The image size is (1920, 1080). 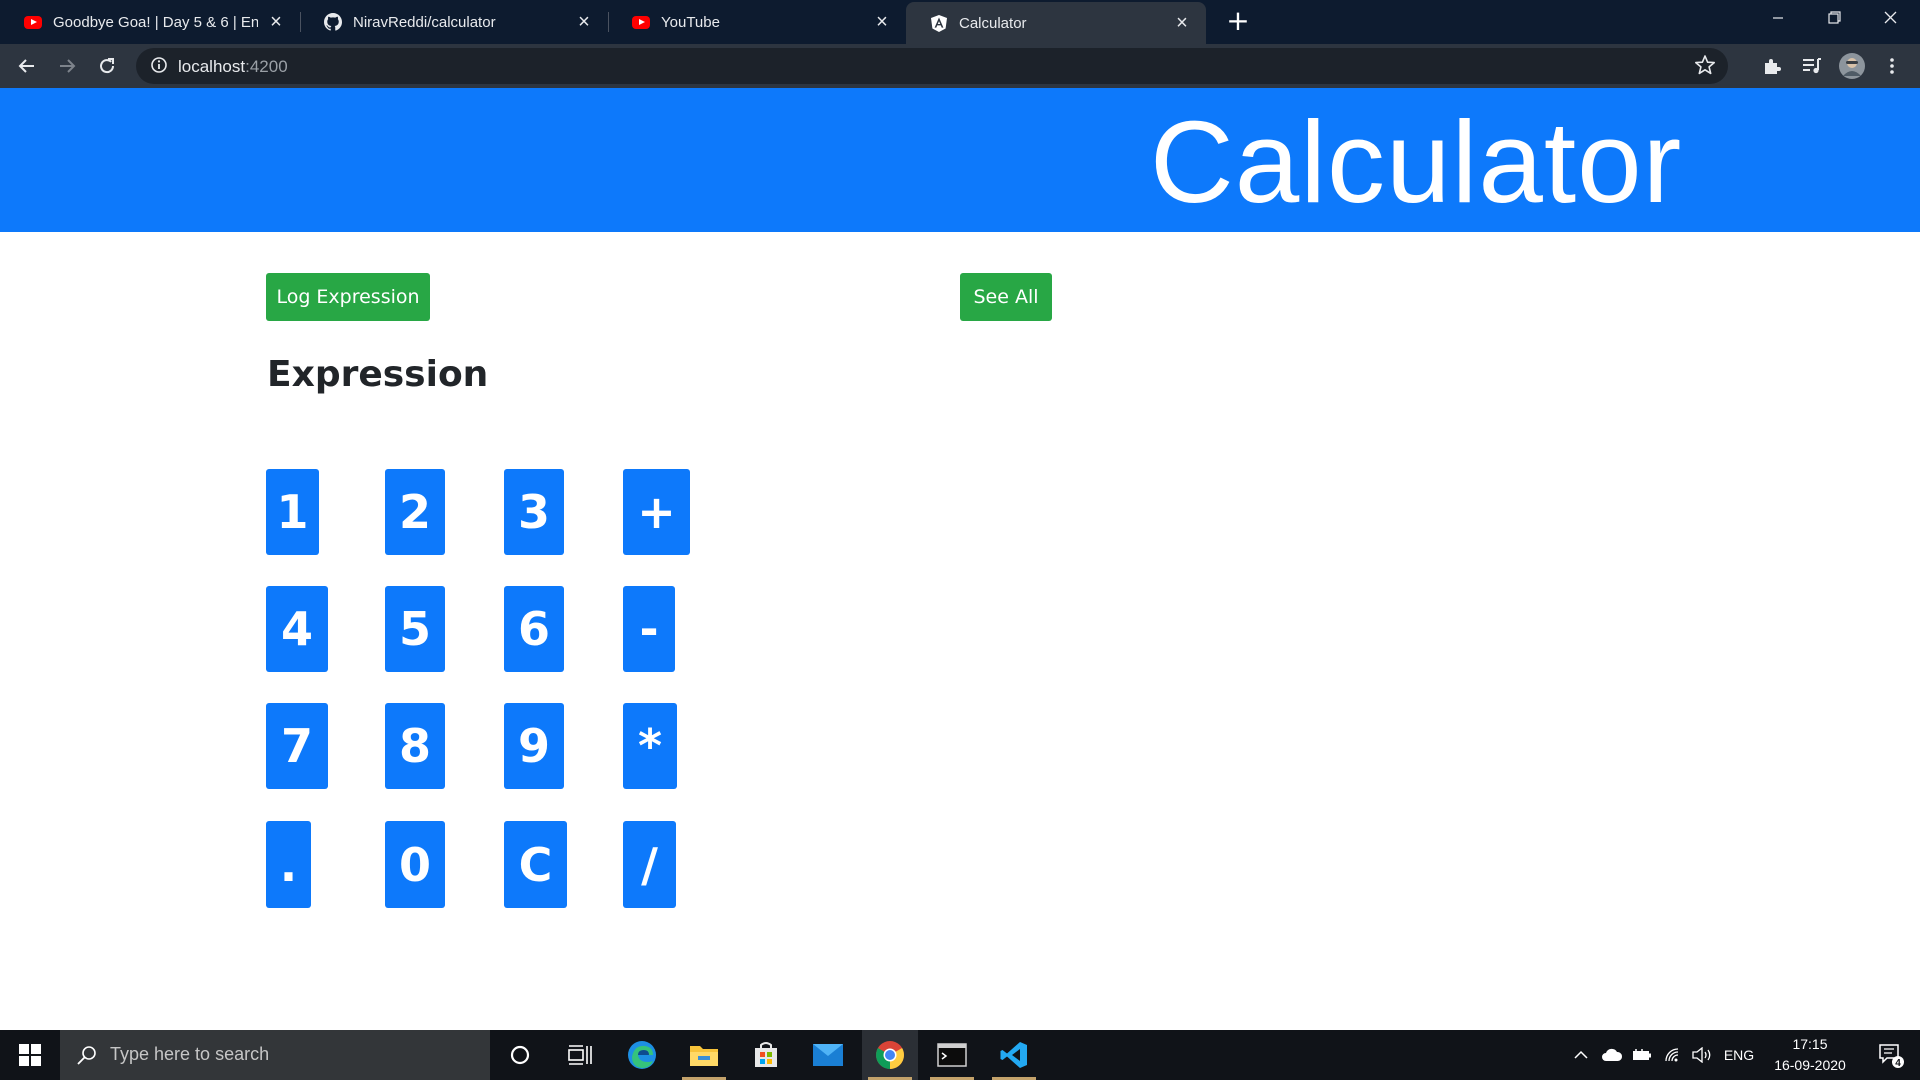 I want to click on key-7: 7, so click(x=297, y=746).